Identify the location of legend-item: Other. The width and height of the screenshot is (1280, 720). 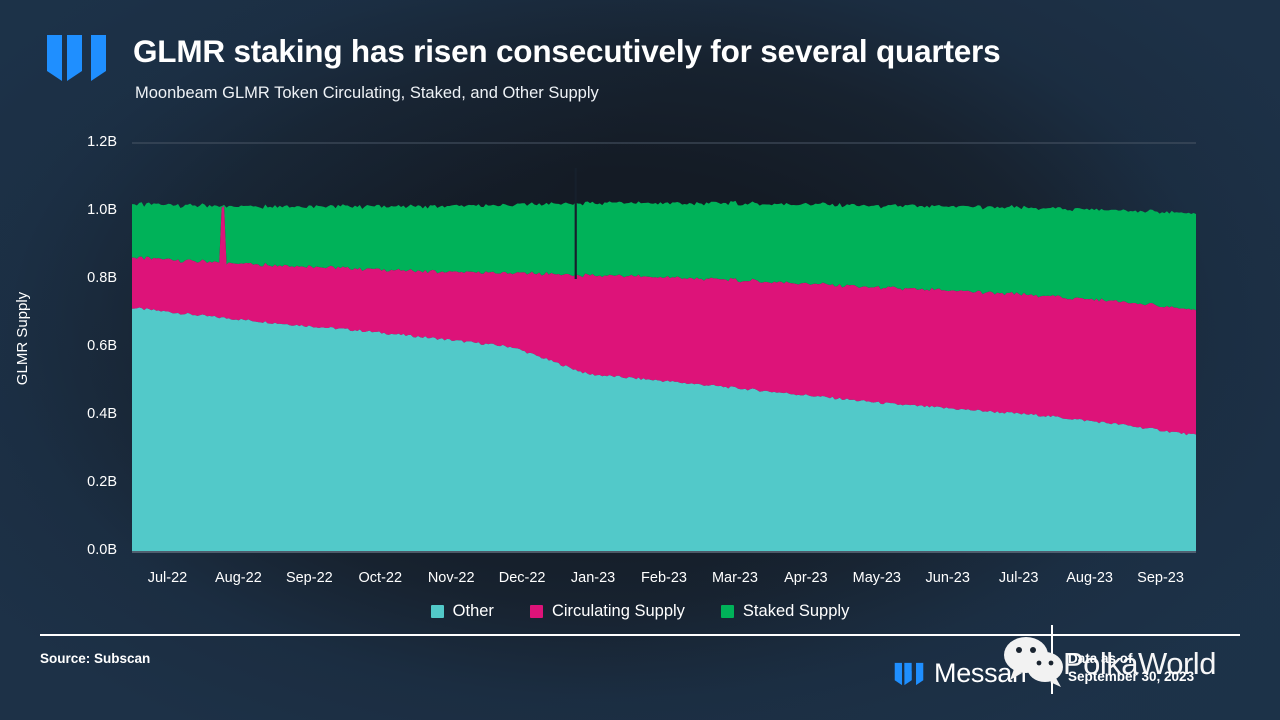
(462, 611).